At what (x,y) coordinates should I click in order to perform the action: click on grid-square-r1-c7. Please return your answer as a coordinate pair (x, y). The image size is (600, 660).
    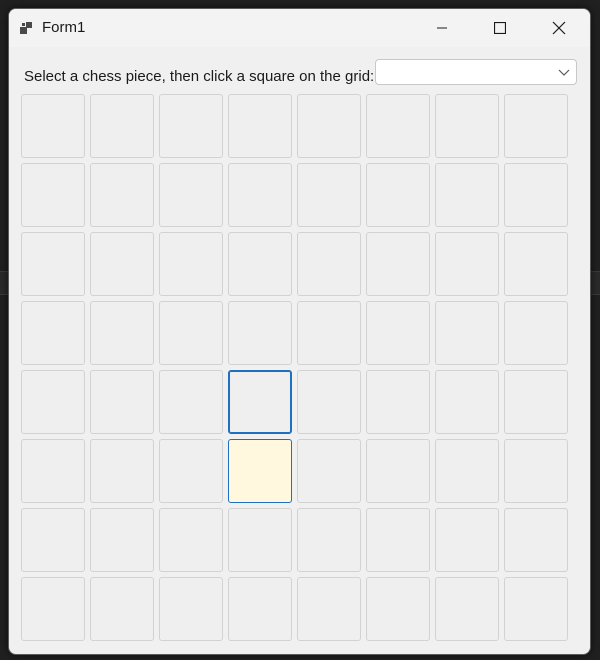
    Looking at the image, I should click on (536, 195).